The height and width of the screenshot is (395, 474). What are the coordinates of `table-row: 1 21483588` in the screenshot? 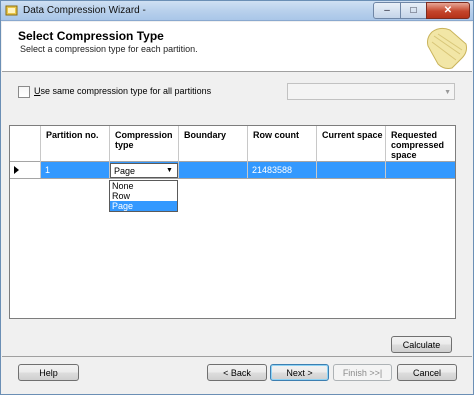 It's located at (232, 170).